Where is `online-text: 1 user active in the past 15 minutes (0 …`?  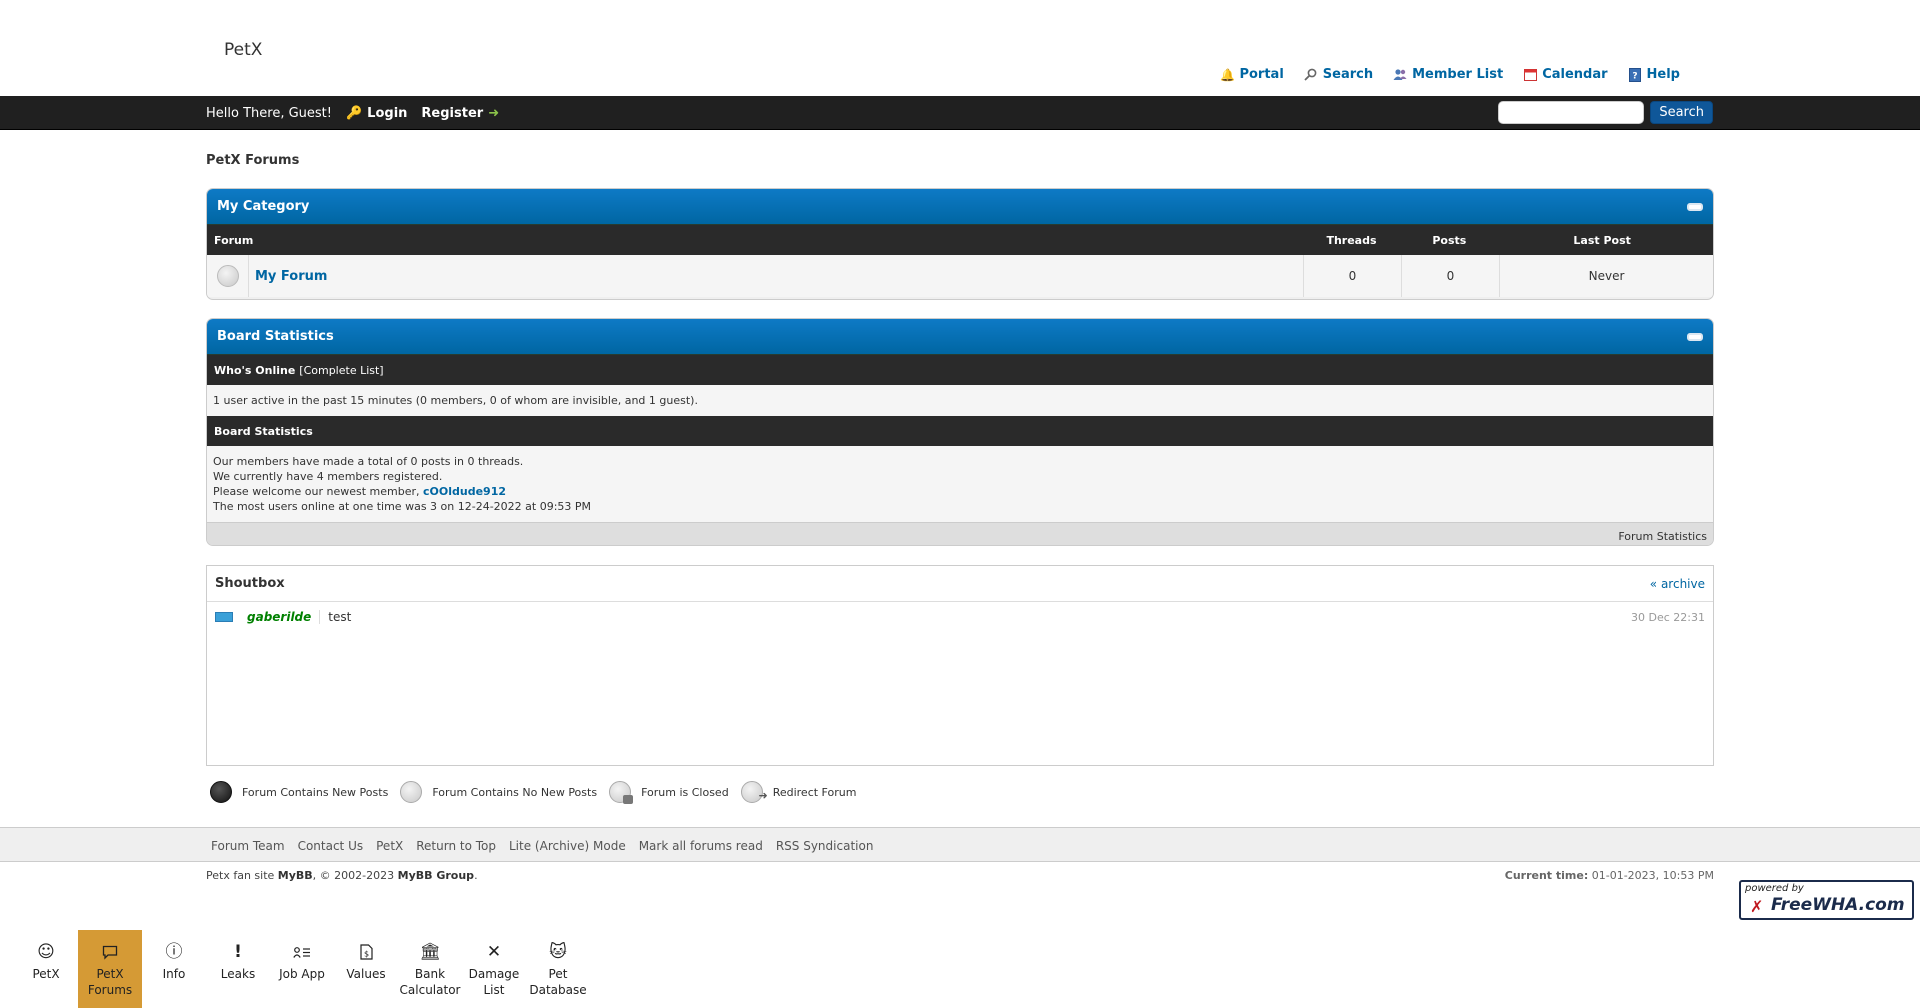
online-text: 1 user active in the past 15 minutes (0 … is located at coordinates (455, 400).